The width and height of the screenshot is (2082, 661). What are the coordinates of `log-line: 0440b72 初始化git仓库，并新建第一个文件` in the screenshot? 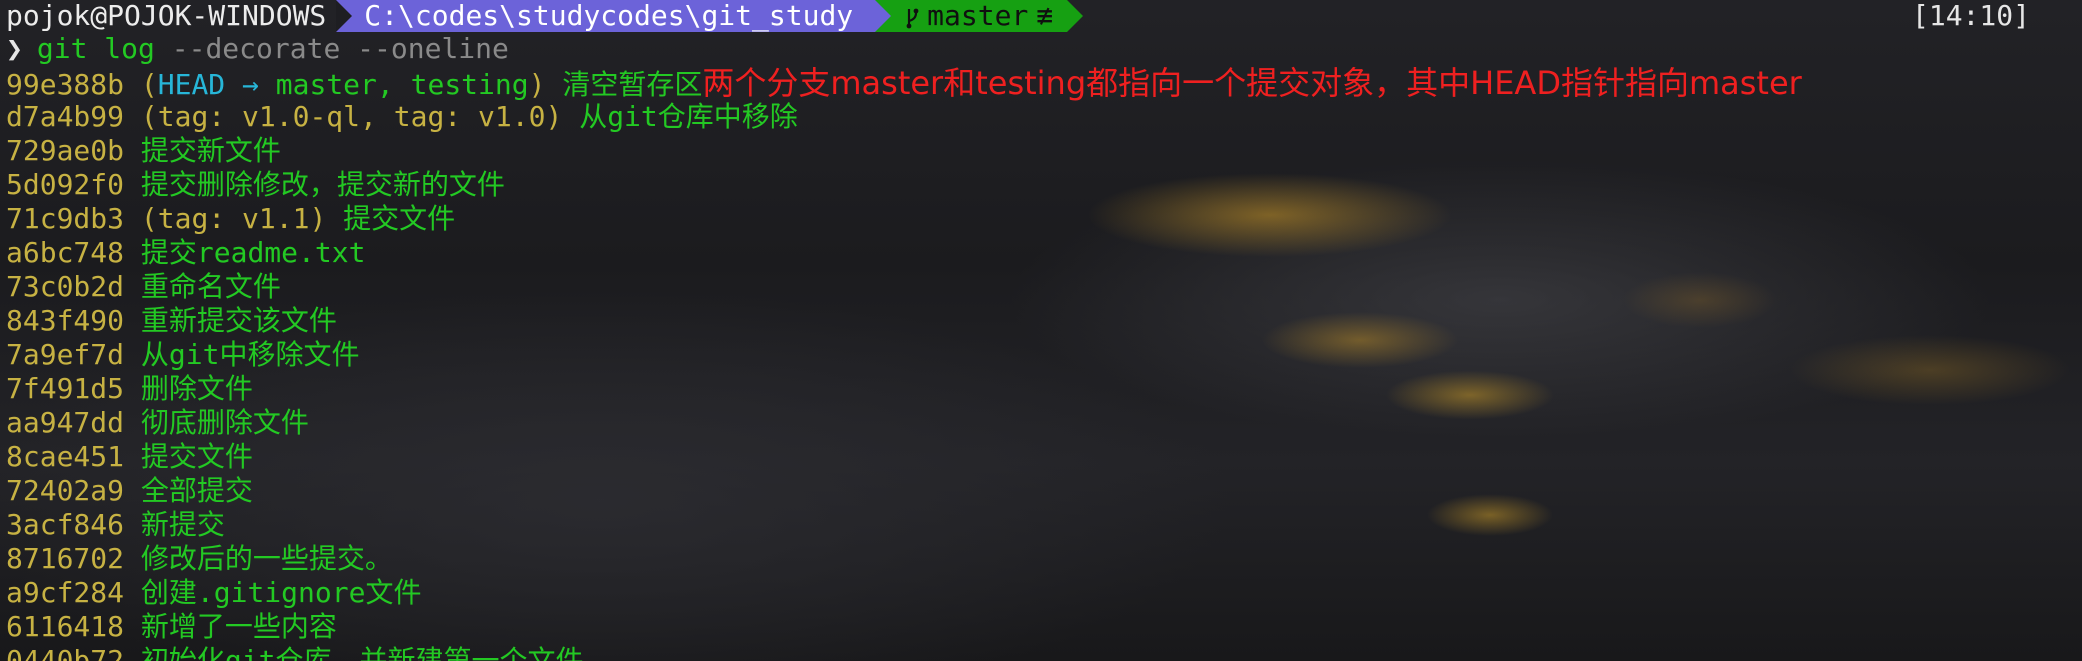 It's located at (1044, 652).